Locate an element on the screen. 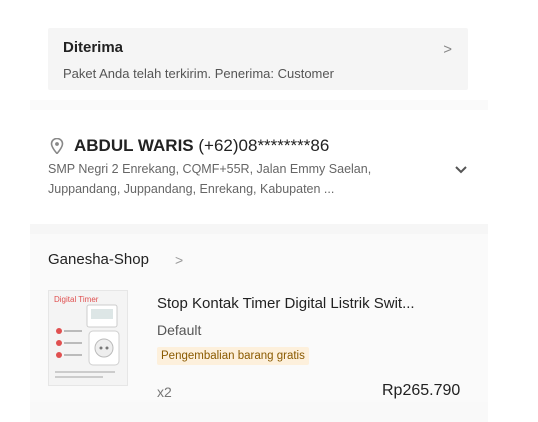 The image size is (538, 422). recipient-name: ABDUL WARIS is located at coordinates (134, 145).